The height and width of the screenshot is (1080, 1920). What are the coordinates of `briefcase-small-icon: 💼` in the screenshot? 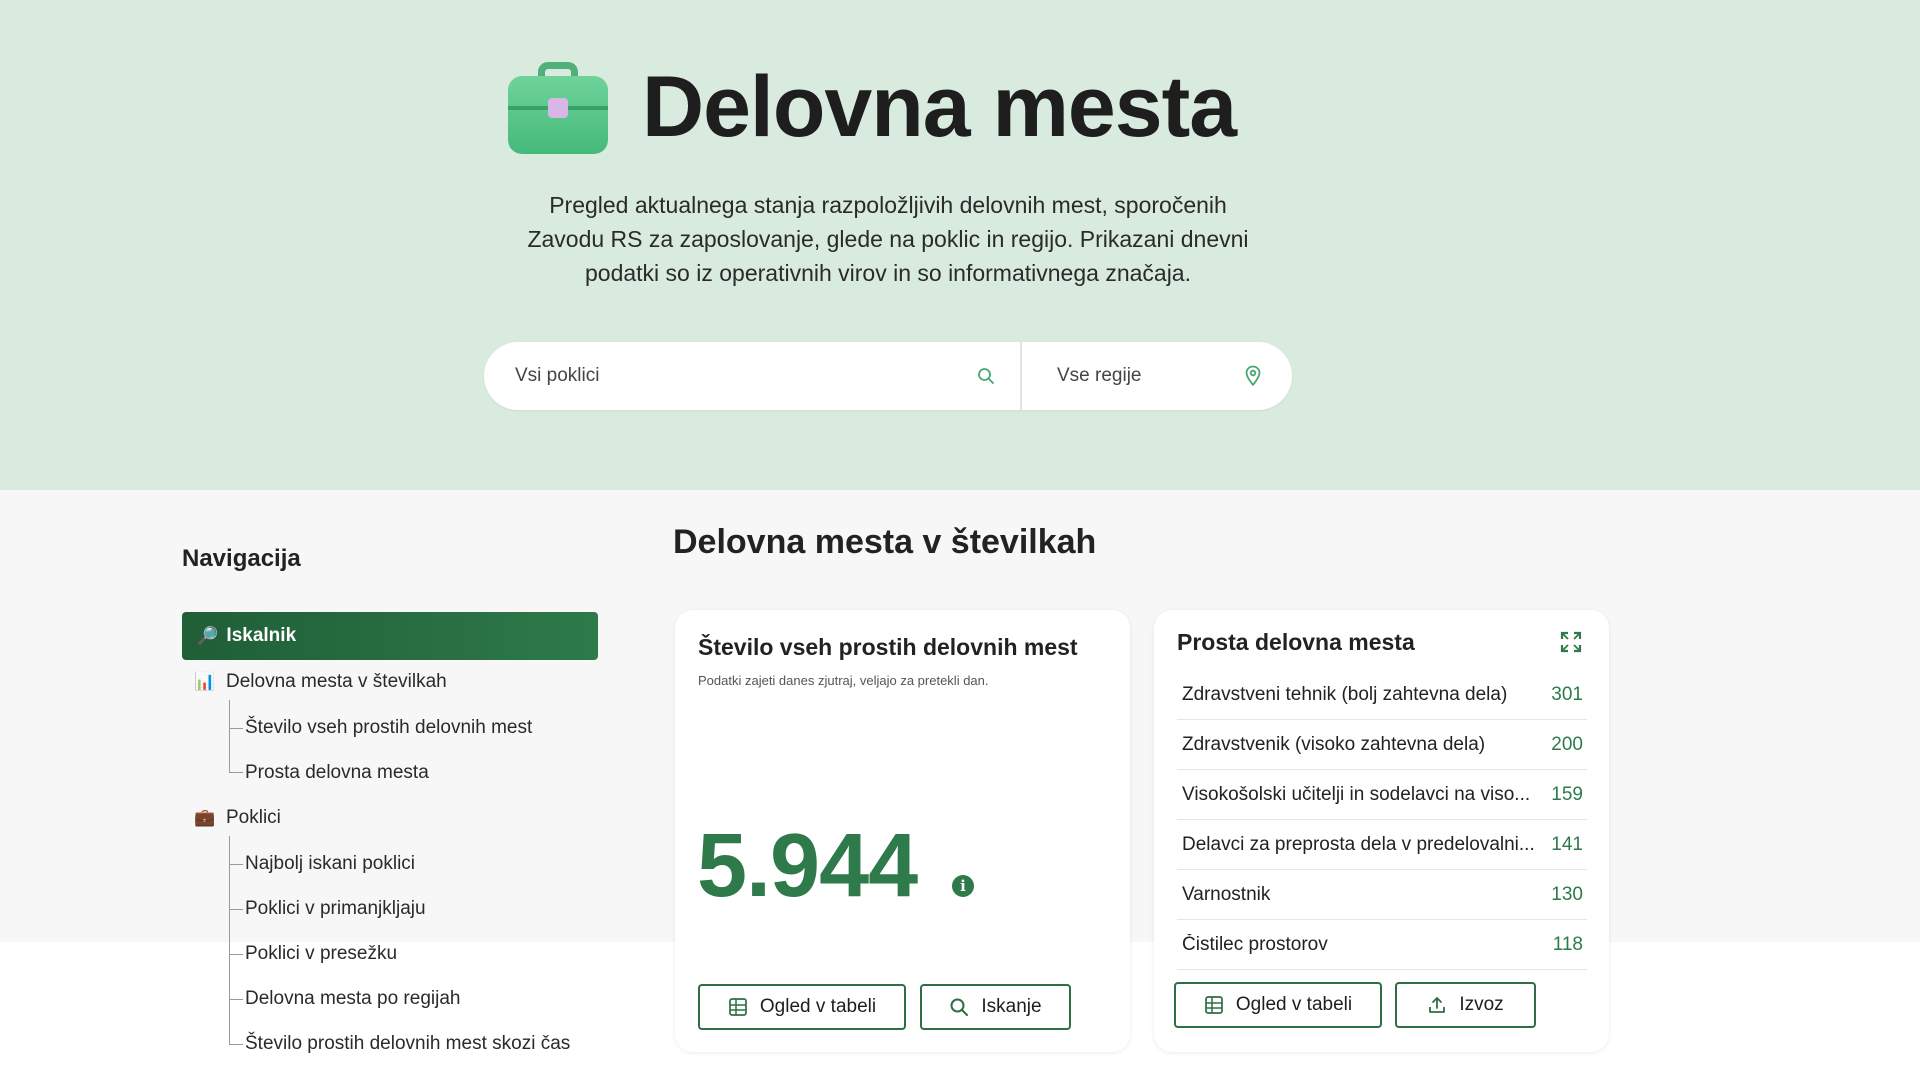 It's located at (205, 817).